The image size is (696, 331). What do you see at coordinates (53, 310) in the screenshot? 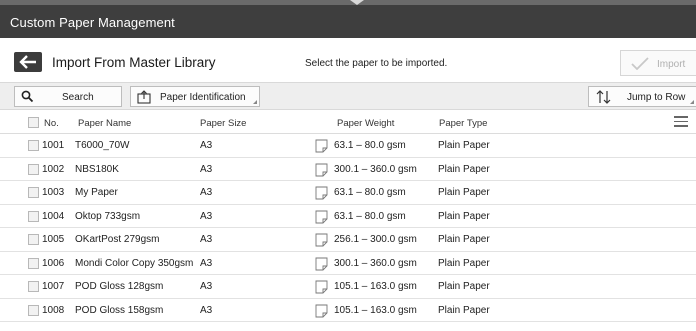
I see `row-no: 1008` at bounding box center [53, 310].